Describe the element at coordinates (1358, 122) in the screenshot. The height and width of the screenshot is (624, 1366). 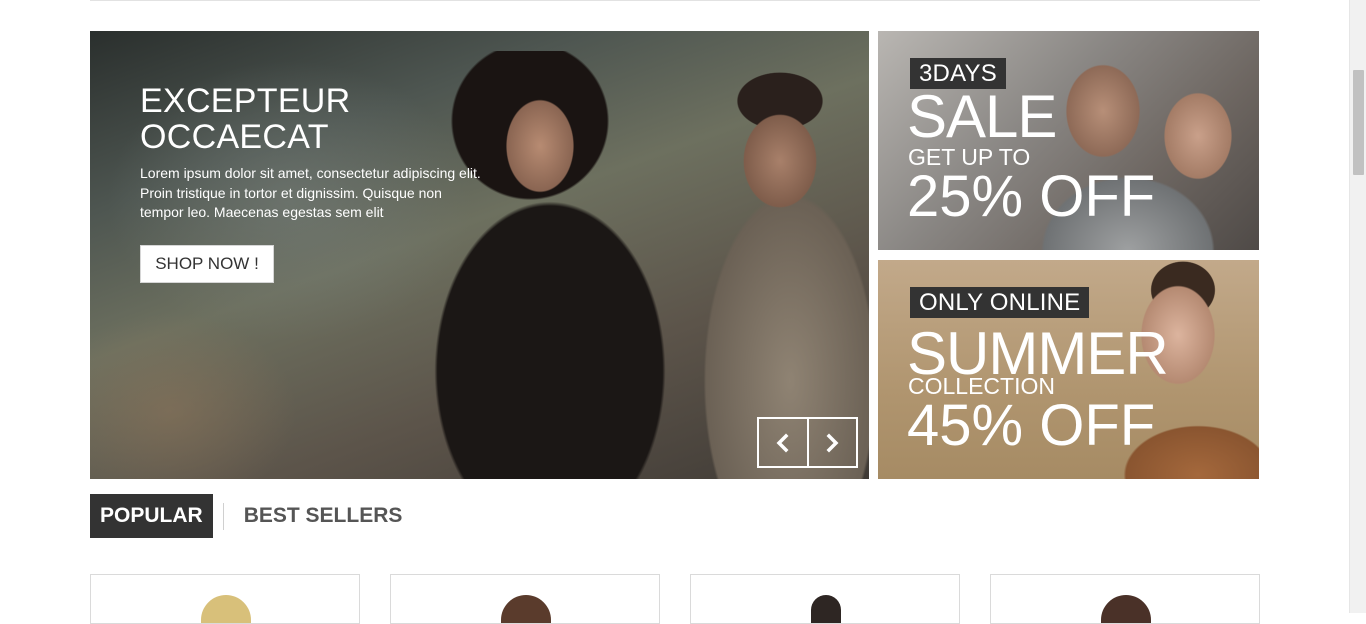
I see `scrollbar-thumb` at that location.